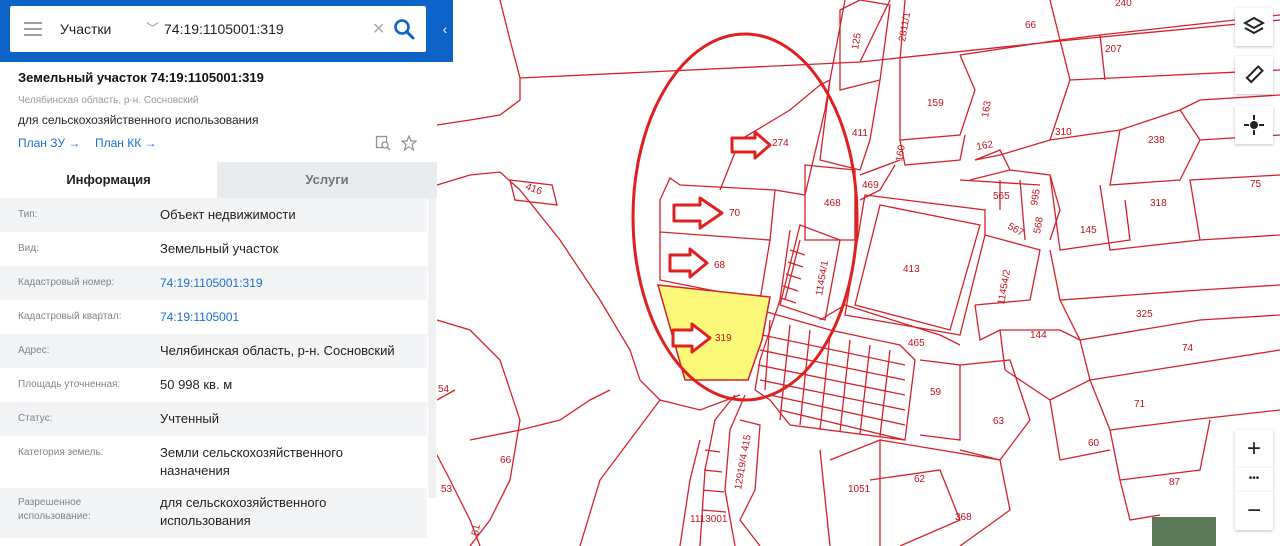 The image size is (1280, 546). I want to click on star-icon, so click(409, 143).